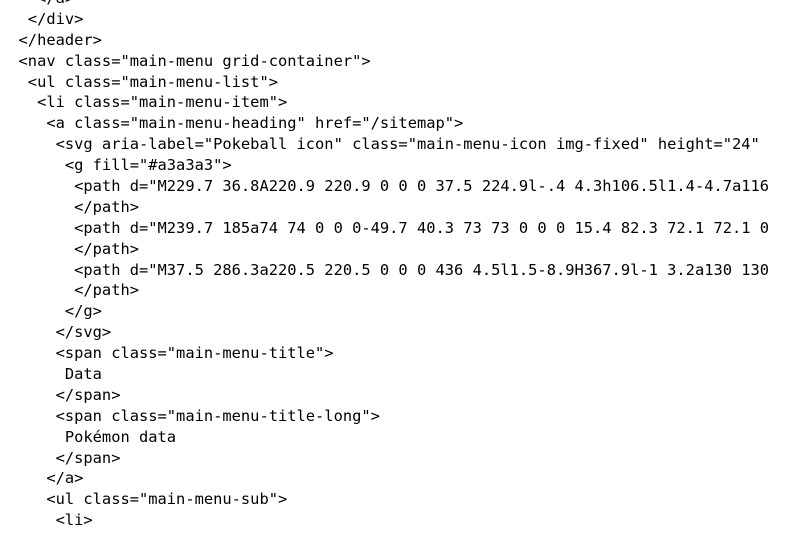  Describe the element at coordinates (51, 39) in the screenshot. I see `source-line-closing-header: </header>` at that location.